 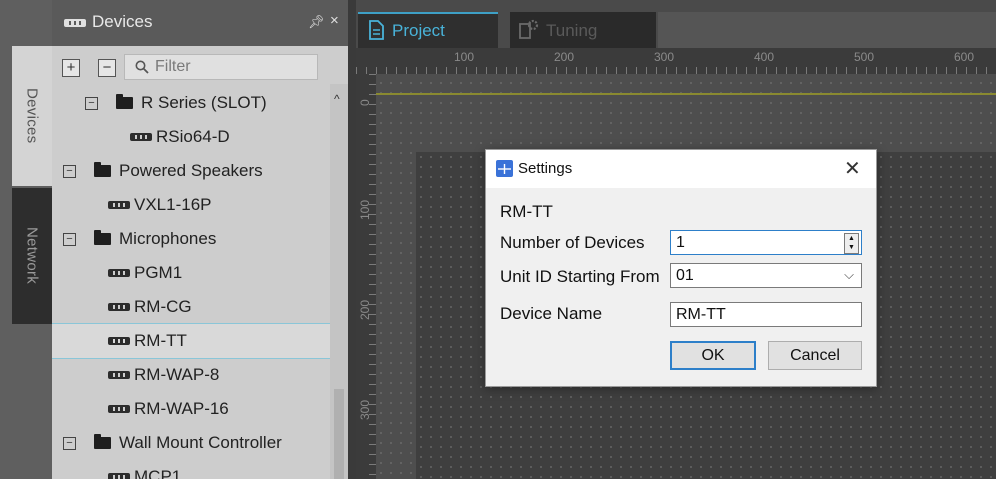 What do you see at coordinates (177, 374) in the screenshot?
I see `tree-device-label: RM-WAP-8` at bounding box center [177, 374].